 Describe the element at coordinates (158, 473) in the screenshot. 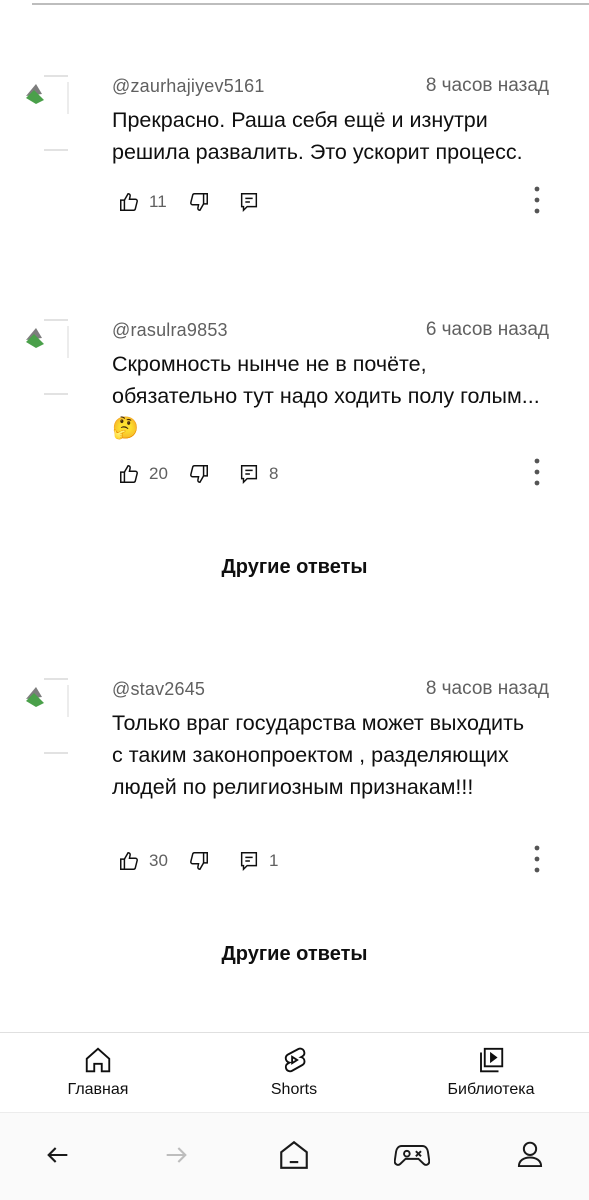

I see `like-count: 20` at that location.